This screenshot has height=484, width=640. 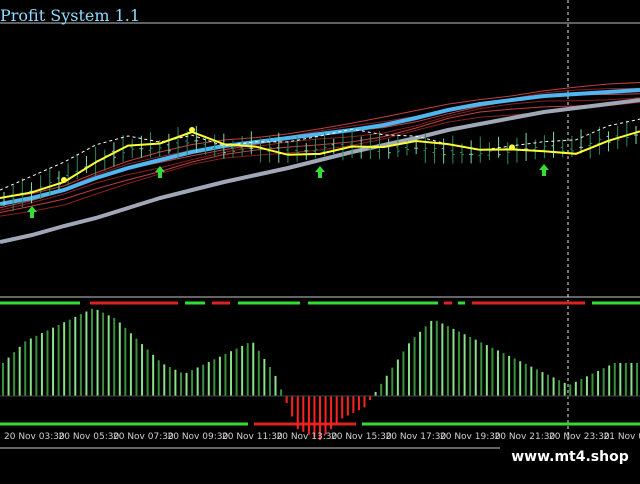 I want to click on time-tick-label: 20 Nov 03:30, so click(x=34, y=437).